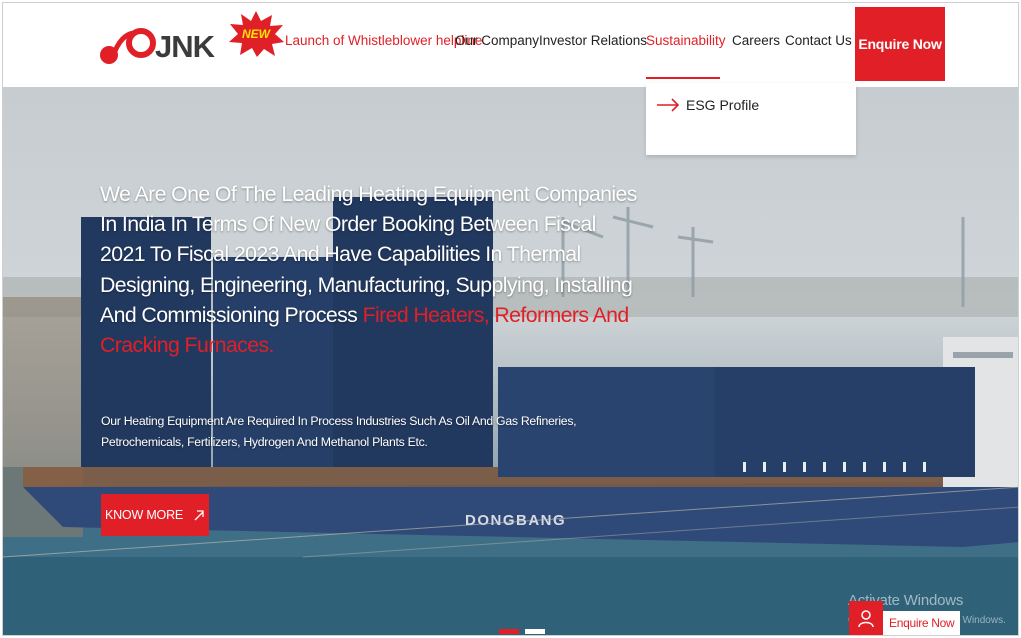 Image resolution: width=1021 pixels, height=638 pixels. I want to click on nav-investor-relations: Investor Relations, so click(593, 40).